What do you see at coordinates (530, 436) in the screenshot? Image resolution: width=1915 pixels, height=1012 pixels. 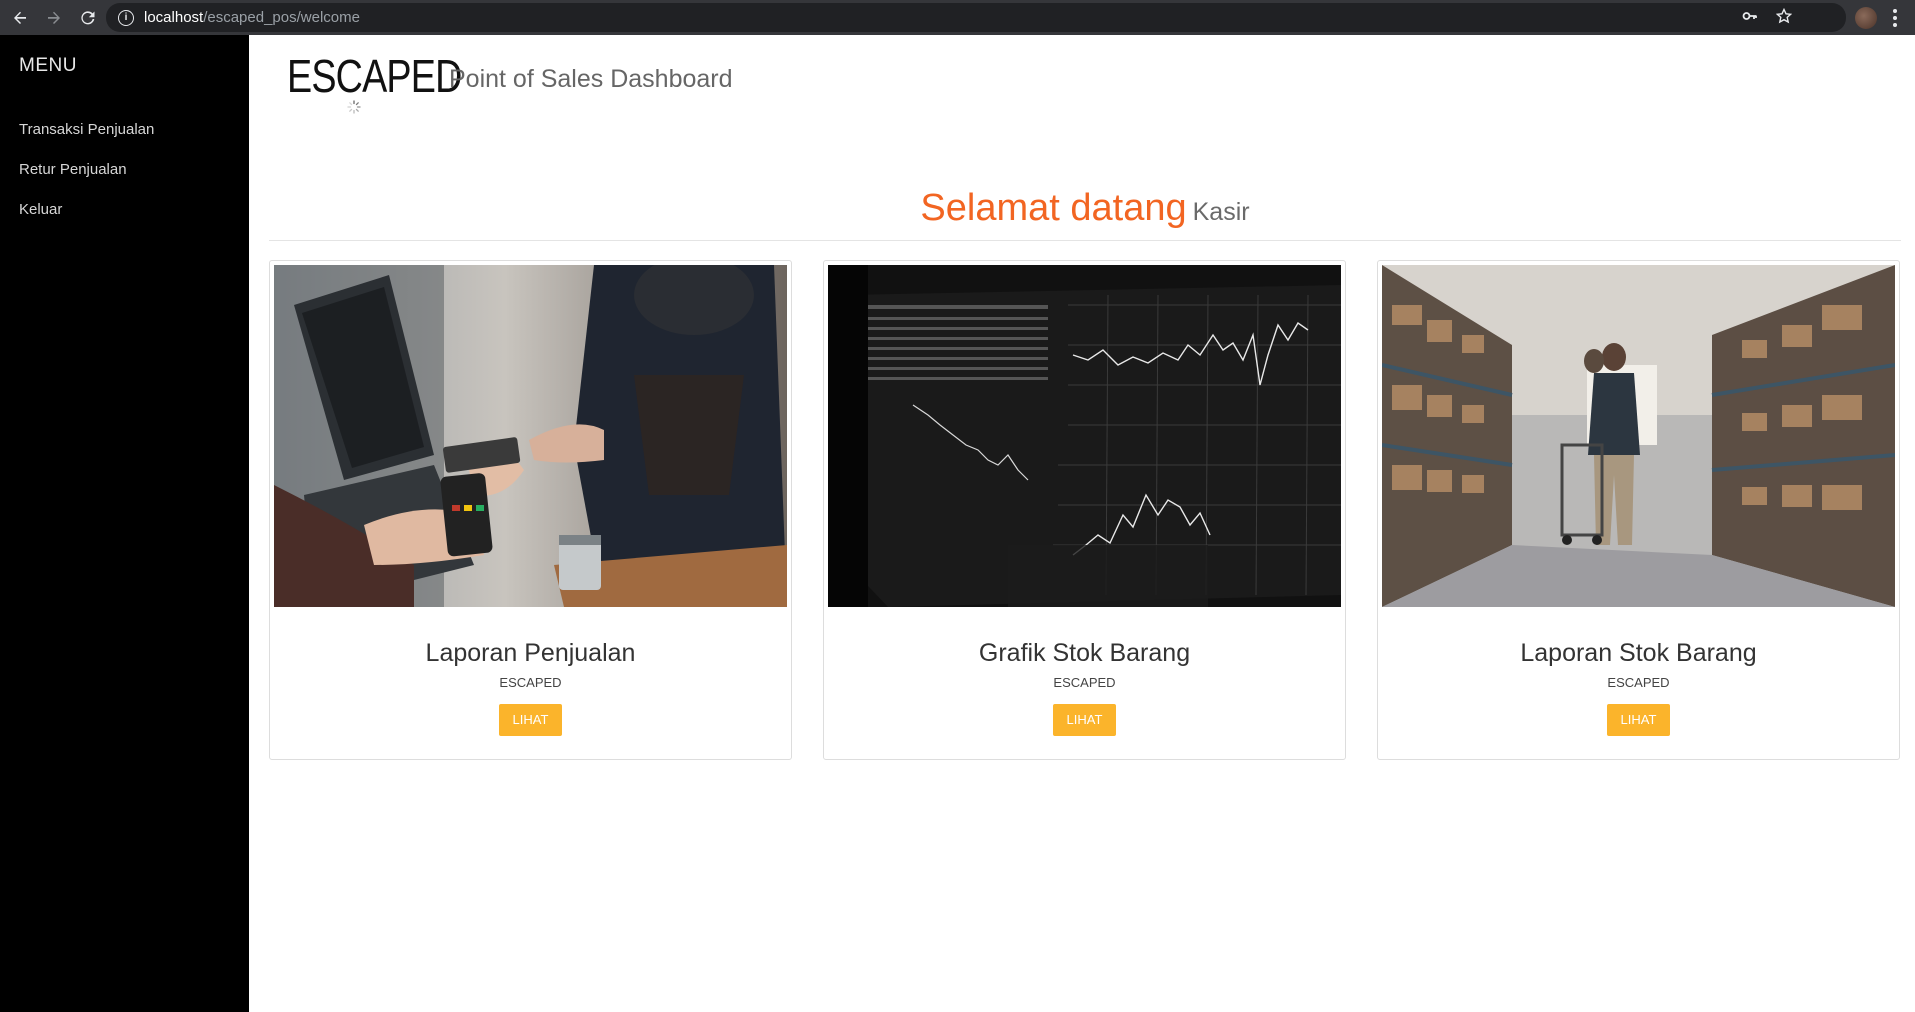 I see `card-image-payment` at bounding box center [530, 436].